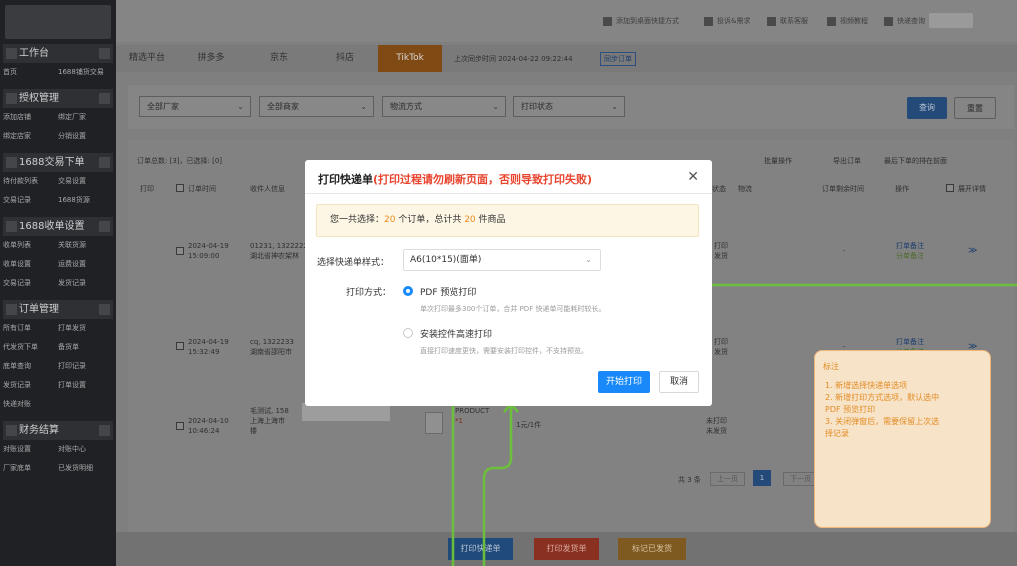 This screenshot has height=566, width=1017. Describe the element at coordinates (483, 179) in the screenshot. I see `dialog-title-warning: (打印过程请勿刷新页面，否则导致打印失败)` at that location.